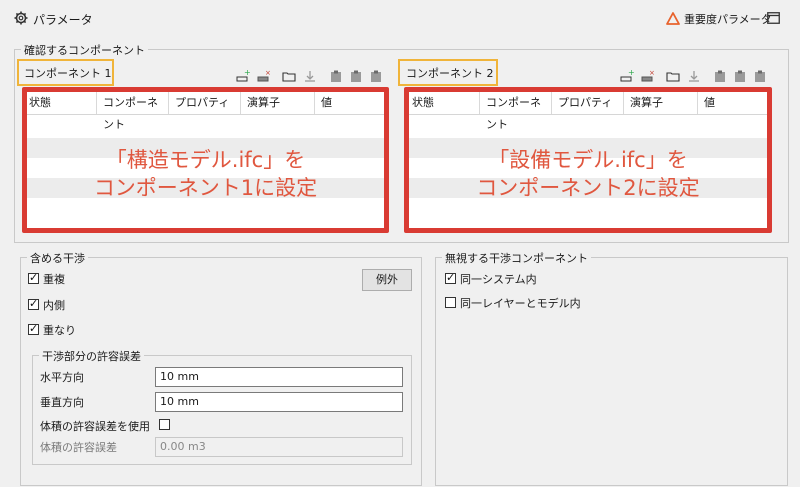 The width and height of the screenshot is (800, 487). What do you see at coordinates (498, 279) in the screenshot?
I see `same-system-label: 同一システム内` at bounding box center [498, 279].